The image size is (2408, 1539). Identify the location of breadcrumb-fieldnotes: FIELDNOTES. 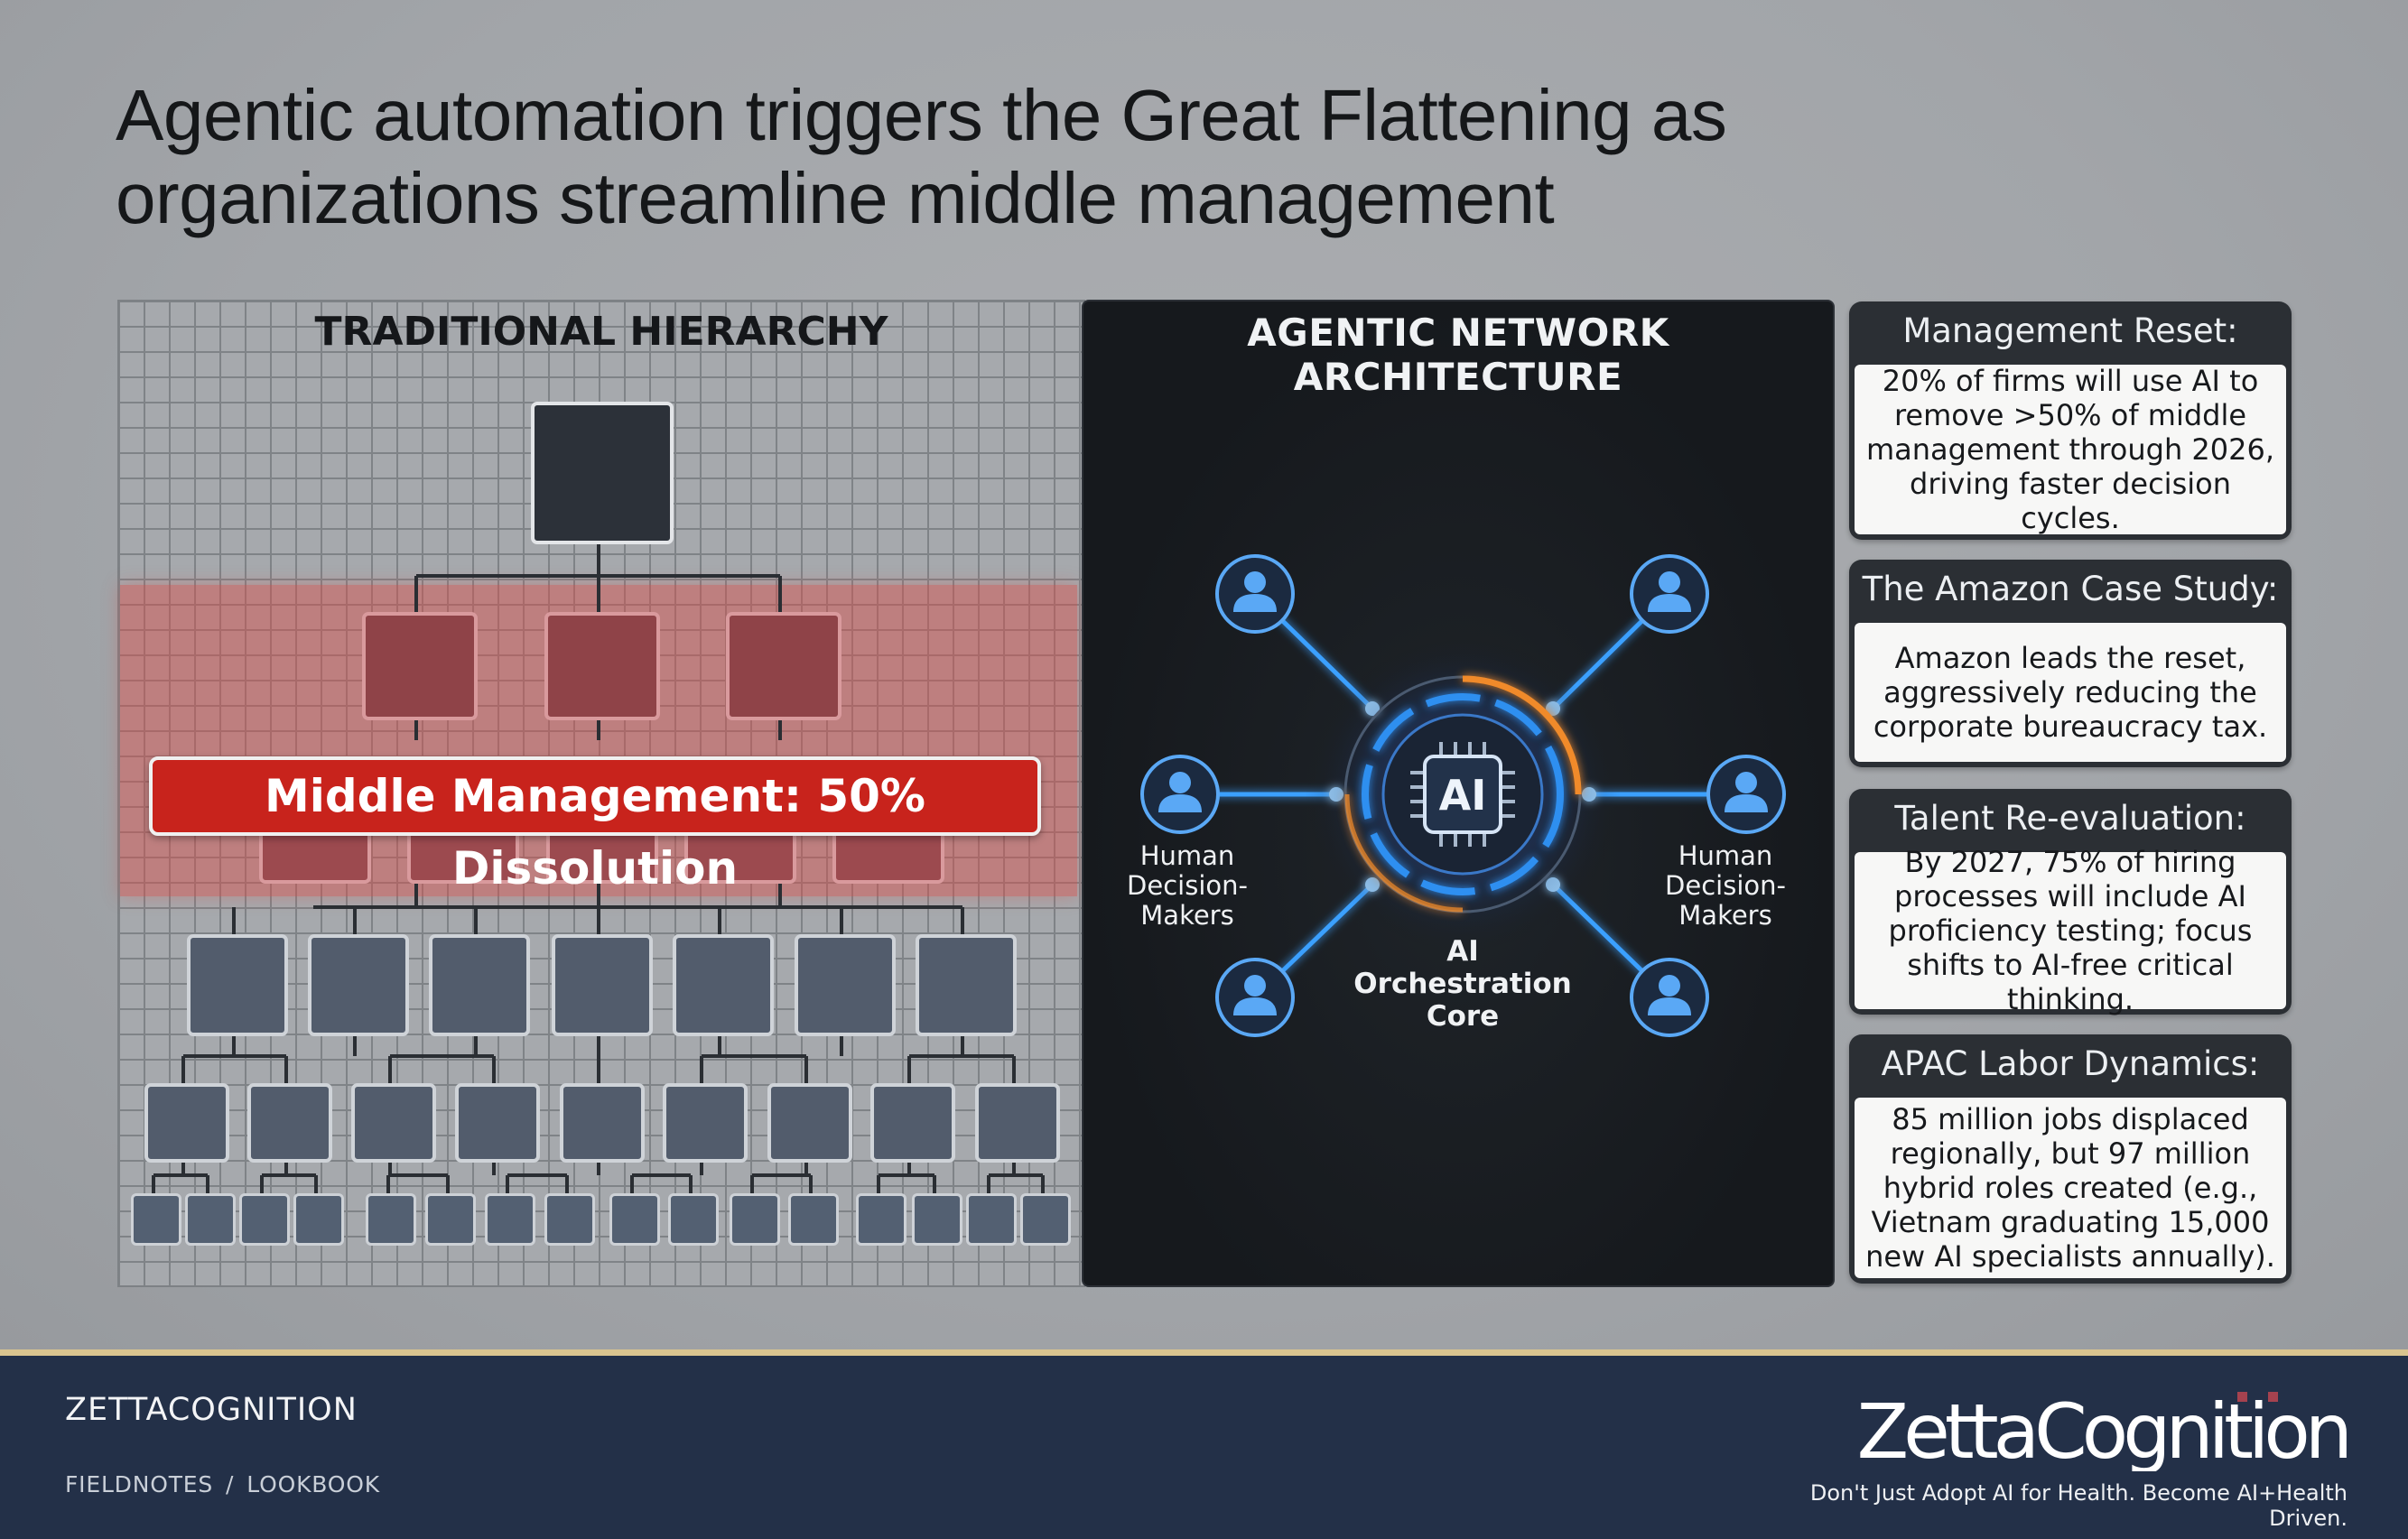
(139, 1484).